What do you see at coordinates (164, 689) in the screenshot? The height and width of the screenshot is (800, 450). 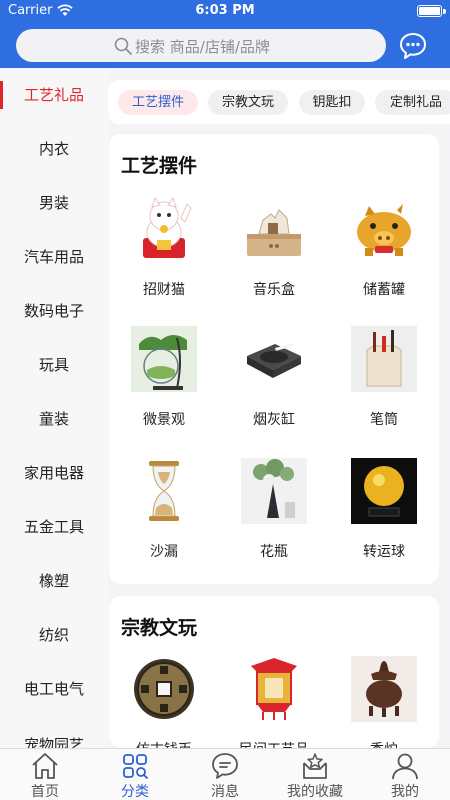 I see `ancient-coin-icon` at bounding box center [164, 689].